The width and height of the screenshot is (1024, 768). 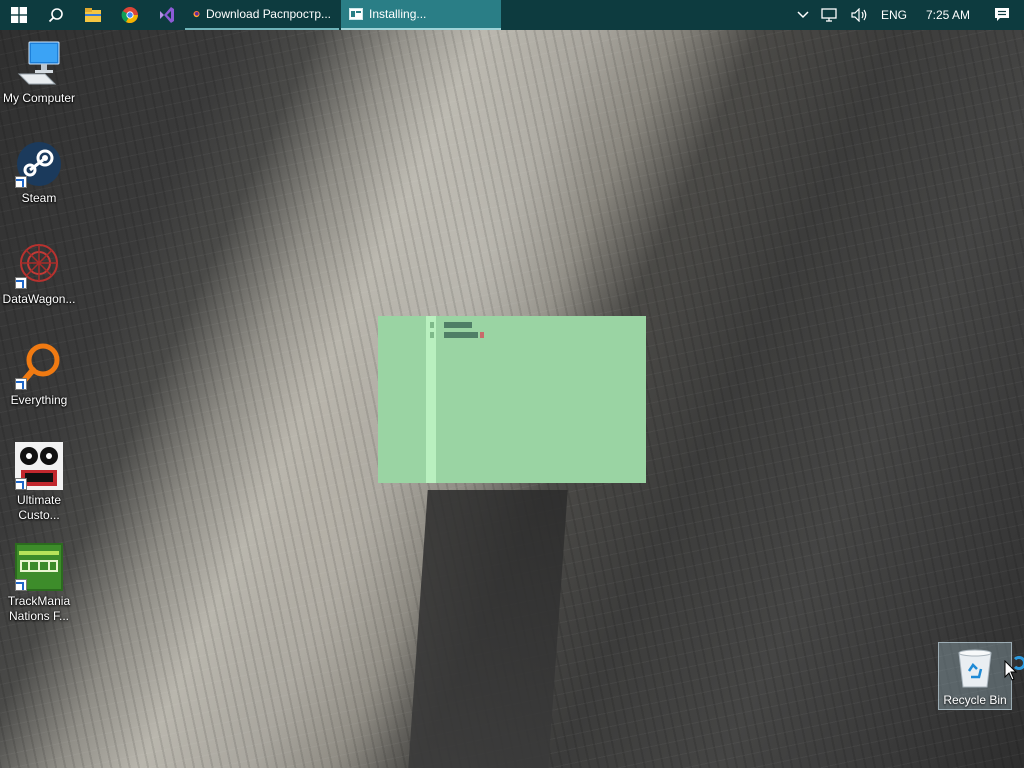 I want to click on datawagon-icon, so click(x=39, y=265).